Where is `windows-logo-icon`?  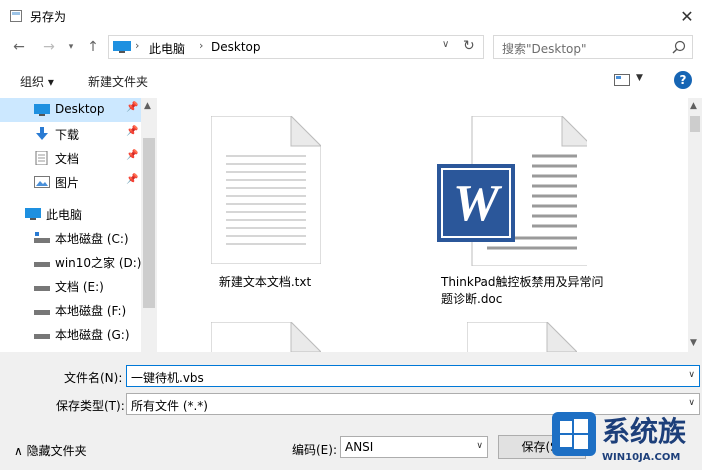 windows-logo-icon is located at coordinates (574, 434).